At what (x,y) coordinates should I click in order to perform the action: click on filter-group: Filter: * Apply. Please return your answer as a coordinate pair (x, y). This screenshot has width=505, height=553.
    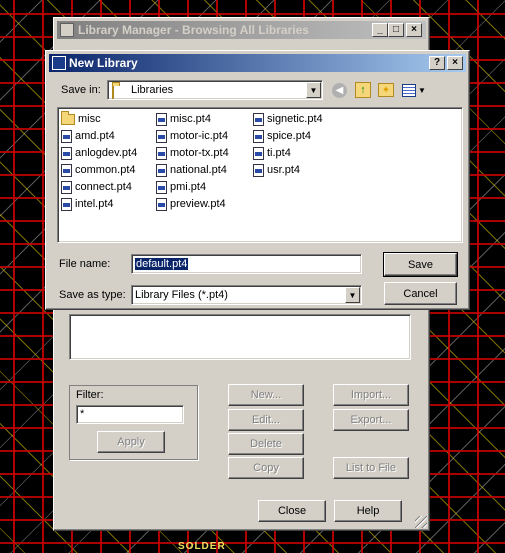
    Looking at the image, I should click on (133, 422).